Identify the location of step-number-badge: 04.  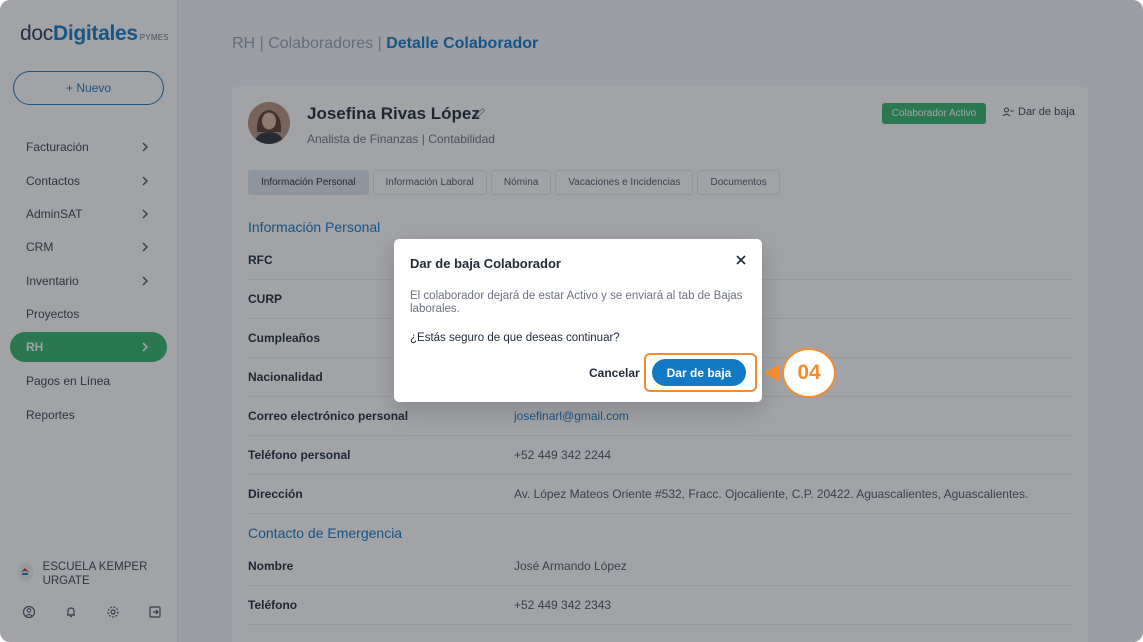
(809, 373).